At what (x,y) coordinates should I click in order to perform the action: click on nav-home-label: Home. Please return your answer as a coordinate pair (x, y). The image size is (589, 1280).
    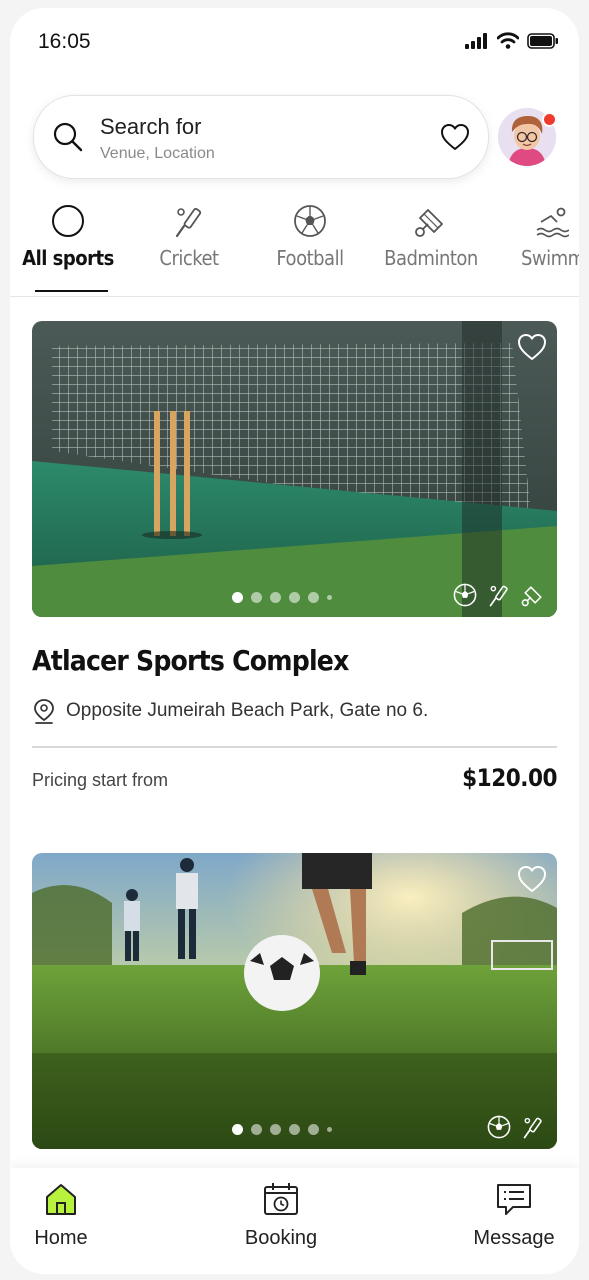
    Looking at the image, I should click on (61, 1238).